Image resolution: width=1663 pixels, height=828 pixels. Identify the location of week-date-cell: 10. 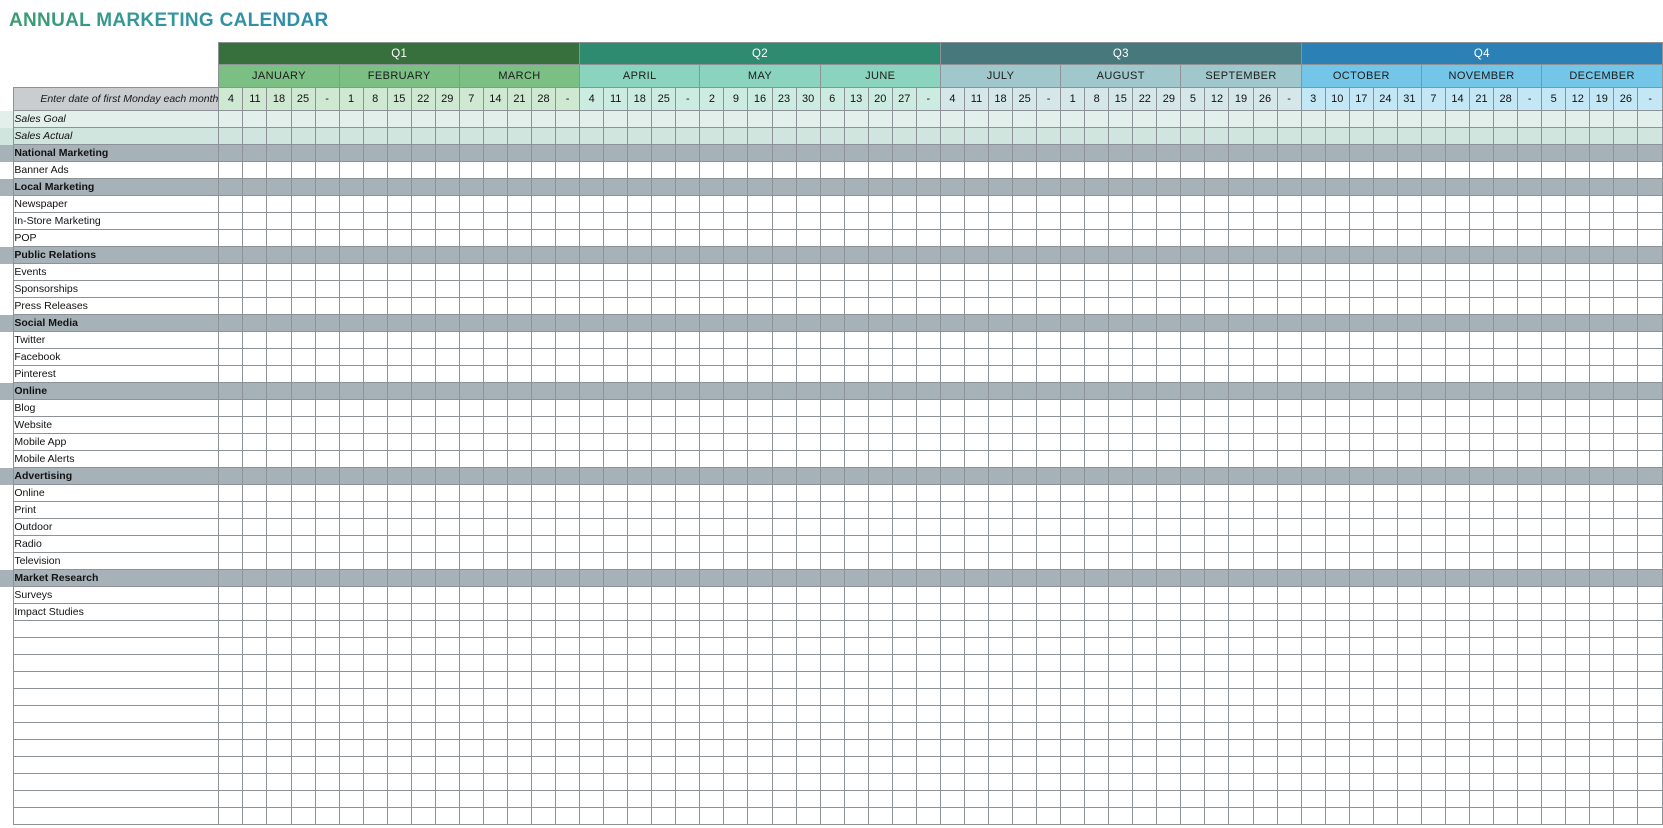
(1337, 99).